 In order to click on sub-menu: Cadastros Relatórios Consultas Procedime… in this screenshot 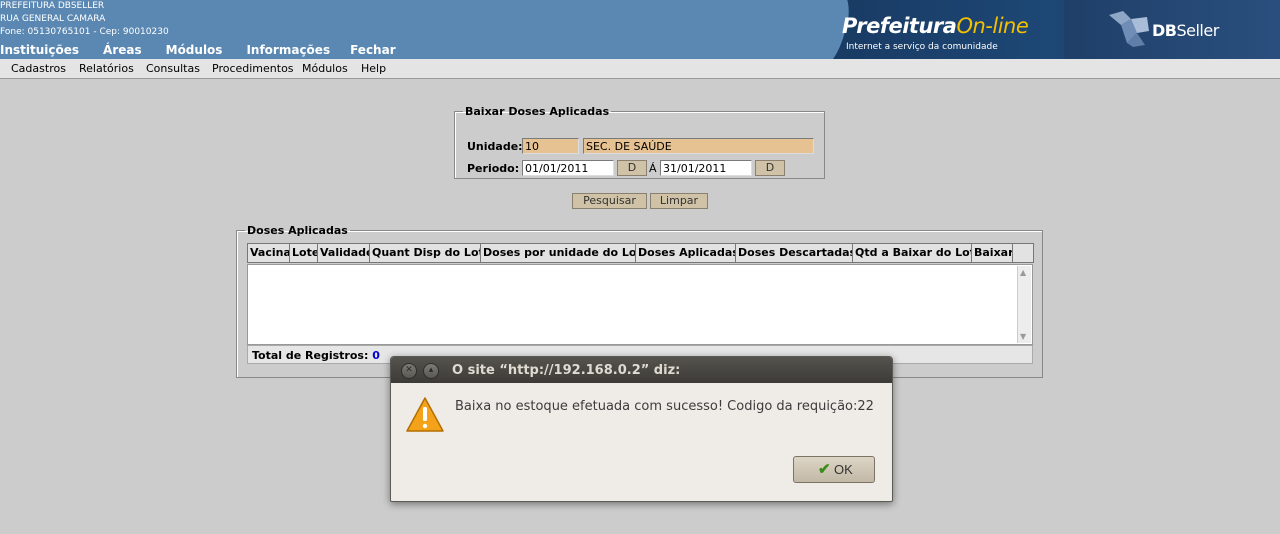, I will do `click(640, 69)`.